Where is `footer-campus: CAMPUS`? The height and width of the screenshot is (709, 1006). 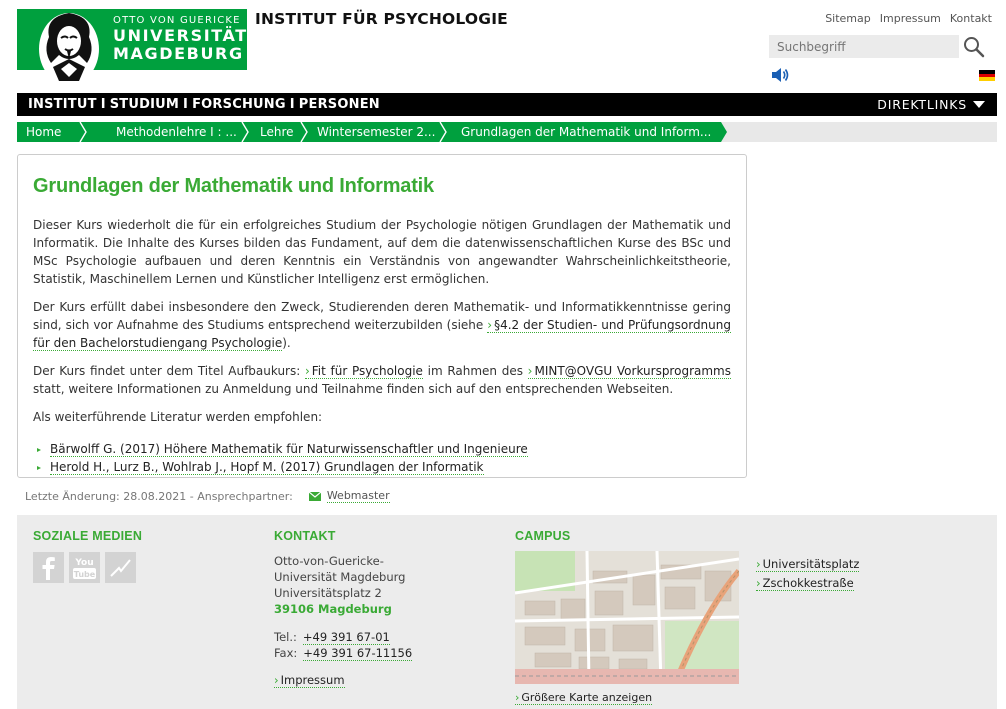 footer-campus: CAMPUS is located at coordinates (542, 536).